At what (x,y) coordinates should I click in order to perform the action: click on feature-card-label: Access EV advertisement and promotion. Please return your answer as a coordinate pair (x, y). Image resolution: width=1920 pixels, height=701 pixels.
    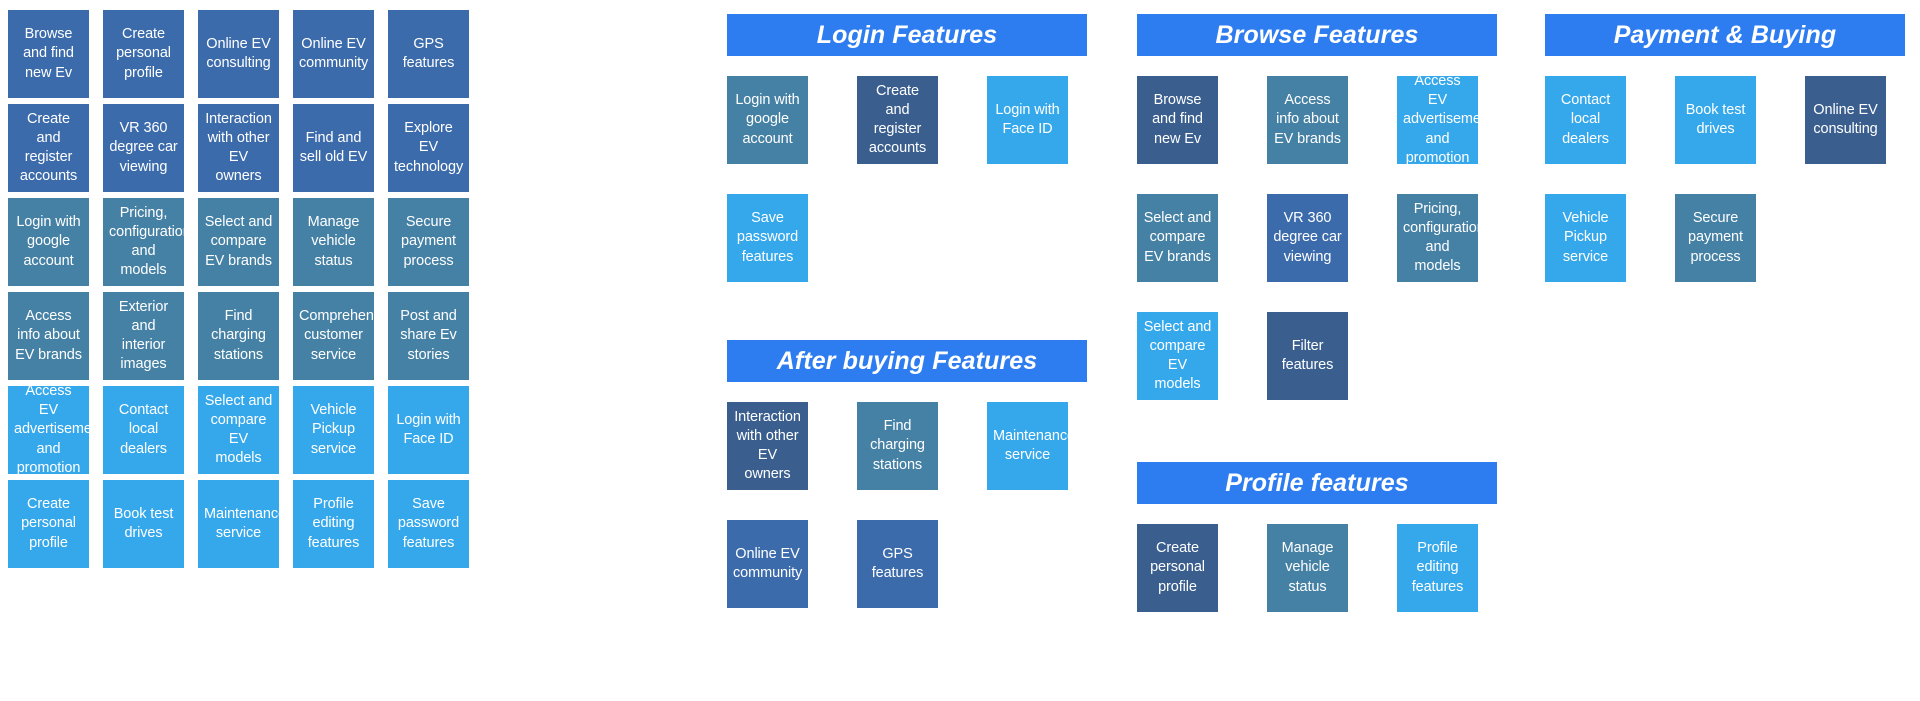
    Looking at the image, I should click on (51, 430).